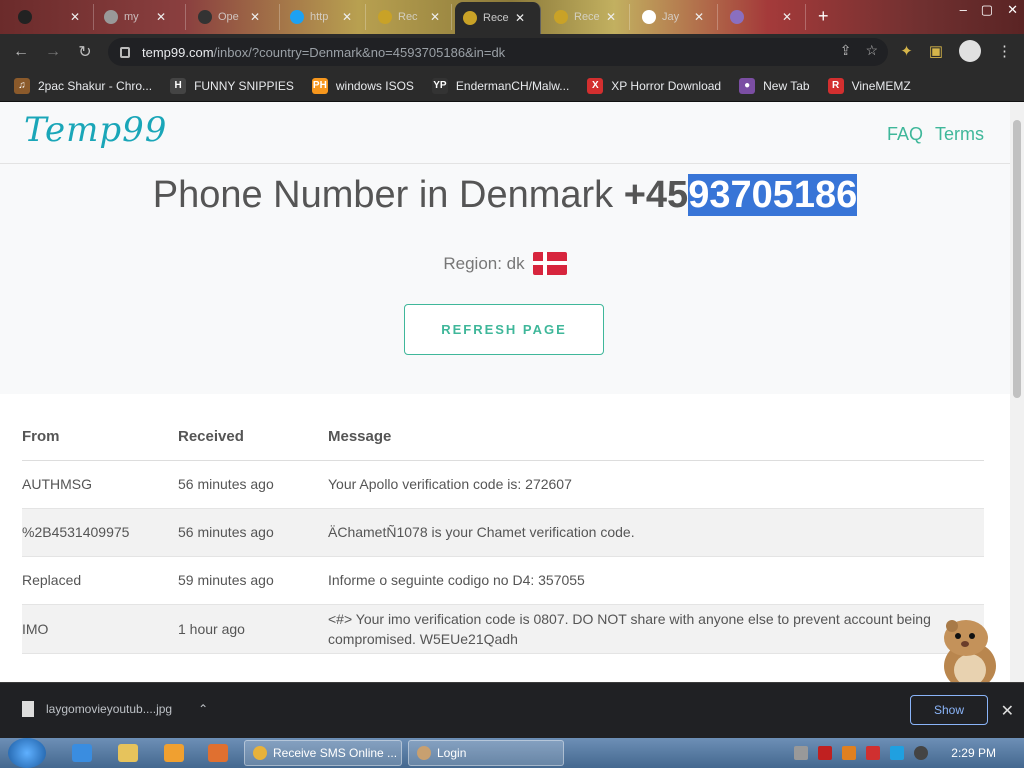  Describe the element at coordinates (253, 437) in the screenshot. I see `column-header-received: Received` at that location.